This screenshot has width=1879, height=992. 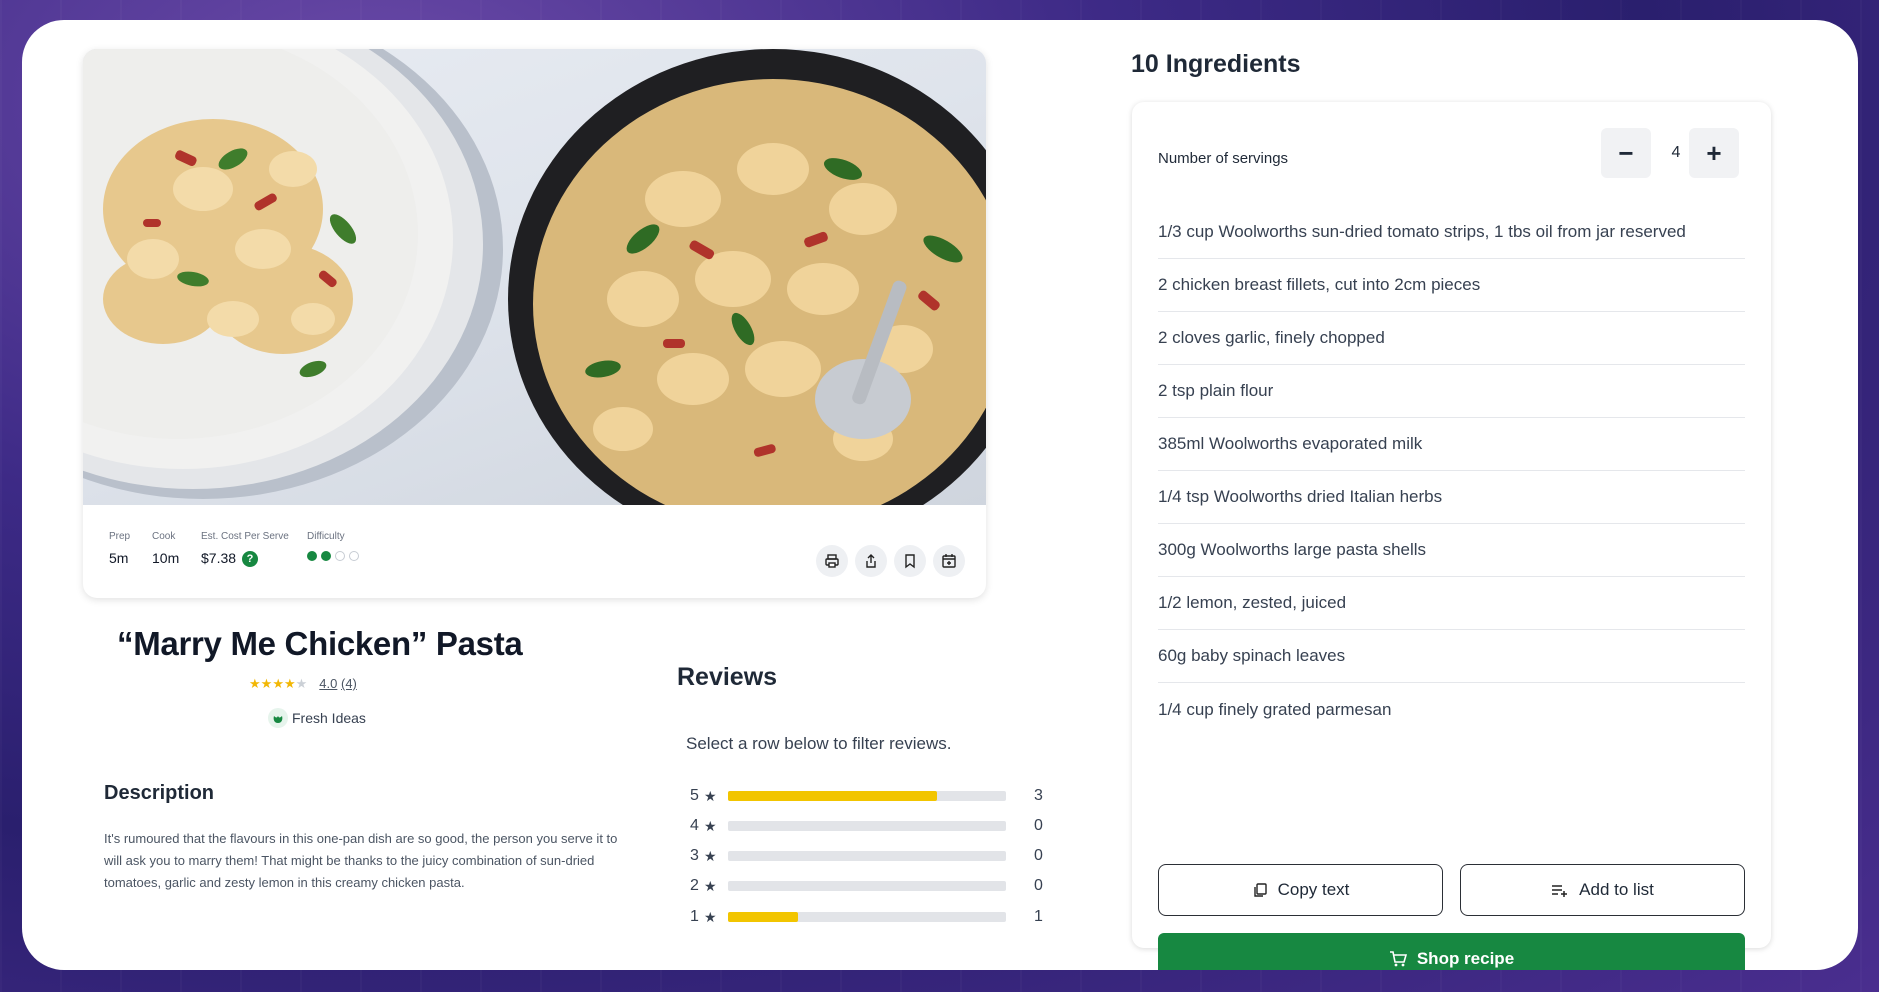 I want to click on review-filter-row-4: 4 ★ 0, so click(x=870, y=826).